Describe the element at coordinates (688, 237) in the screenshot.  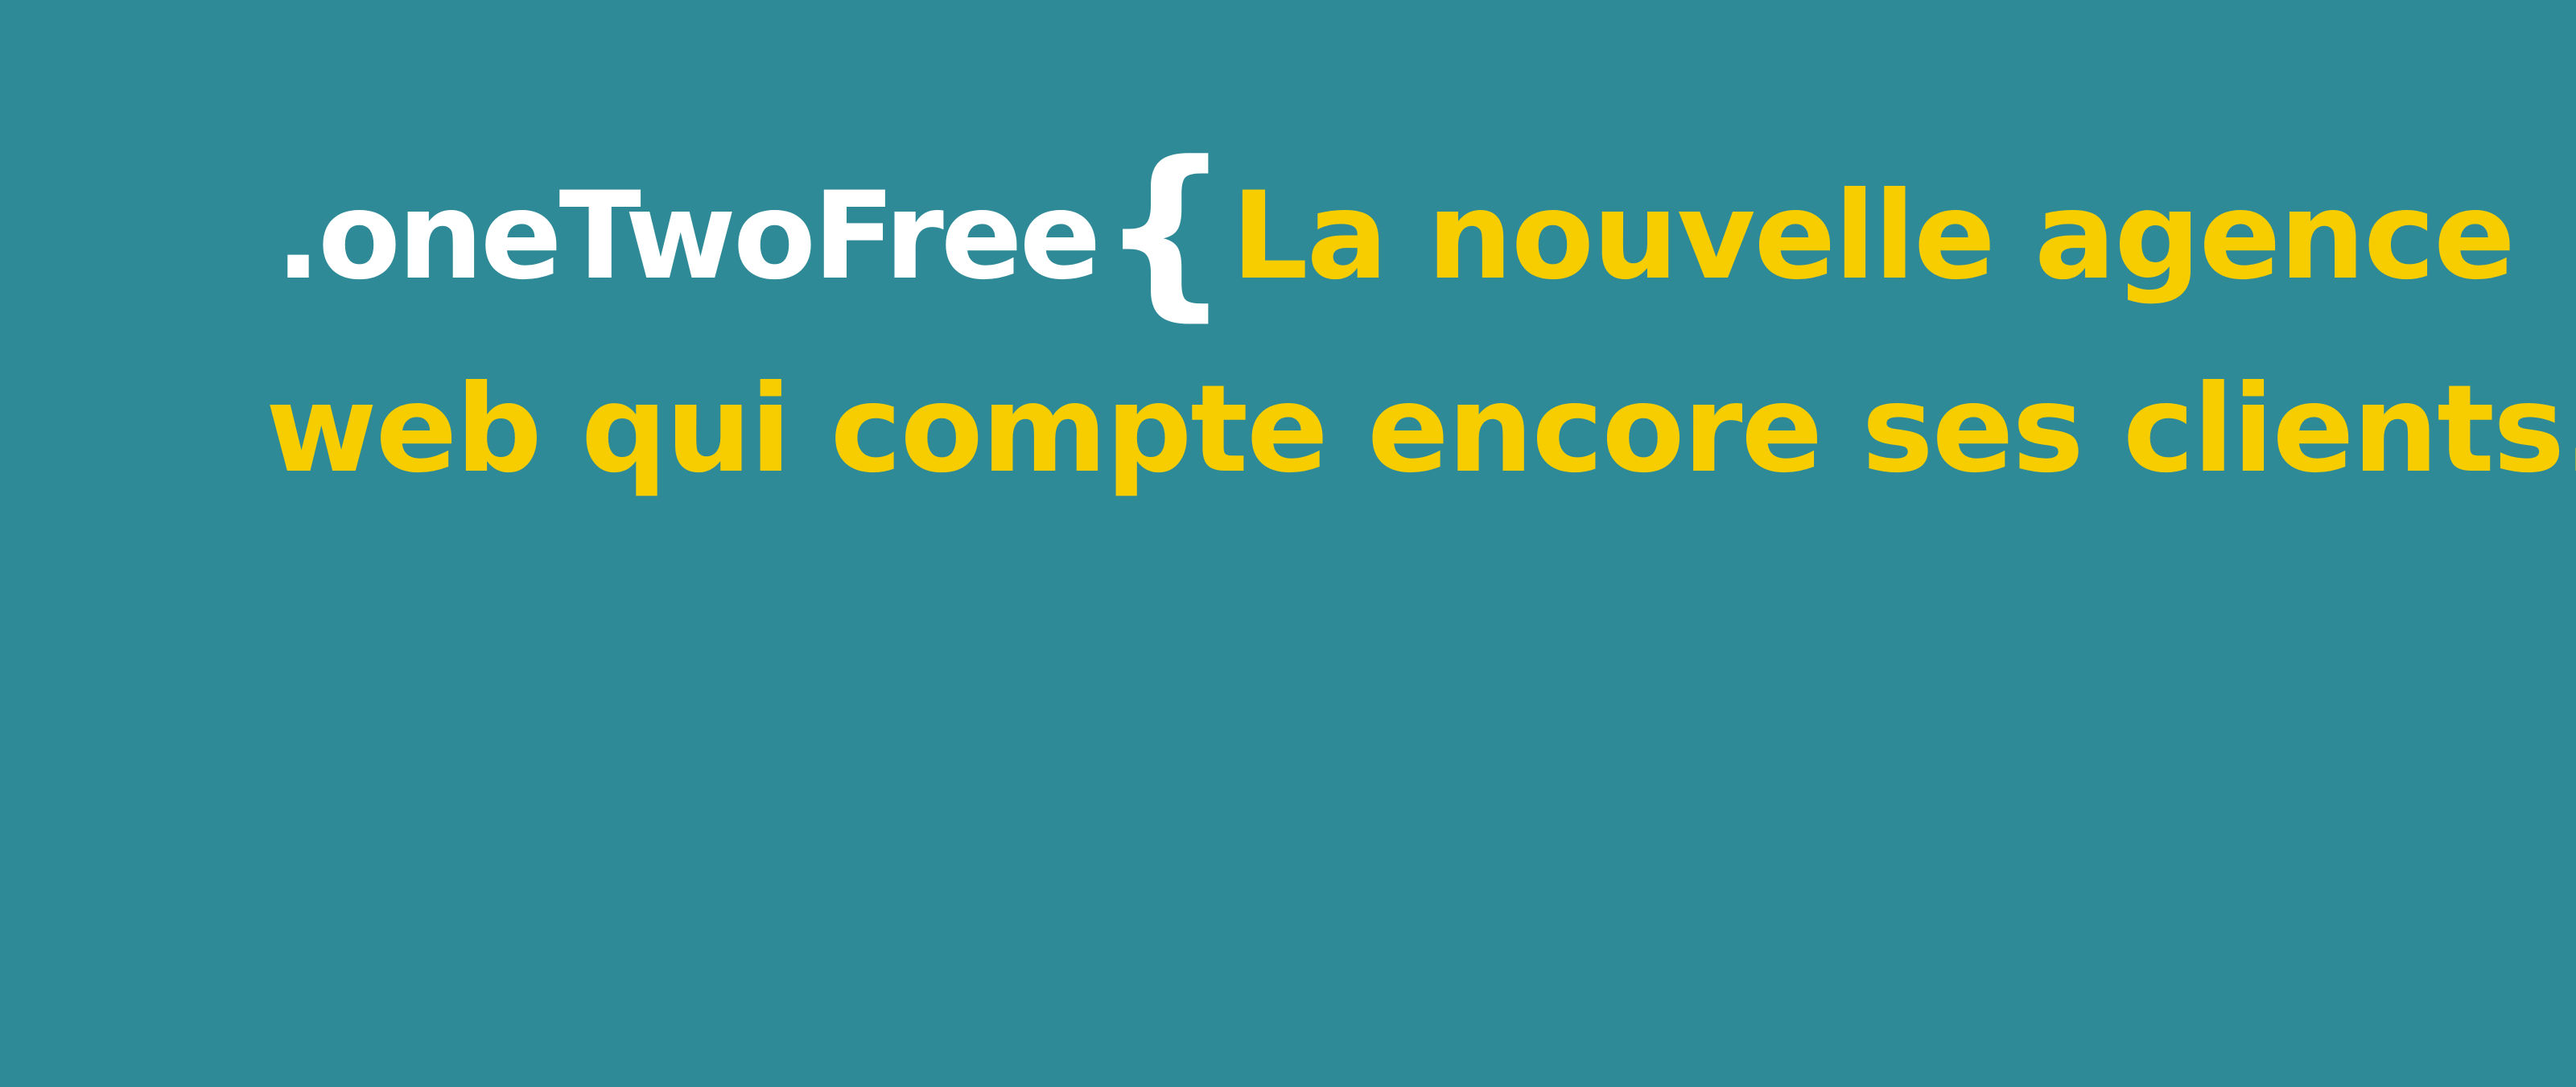
I see `brand-name: .oneTwoFree` at that location.